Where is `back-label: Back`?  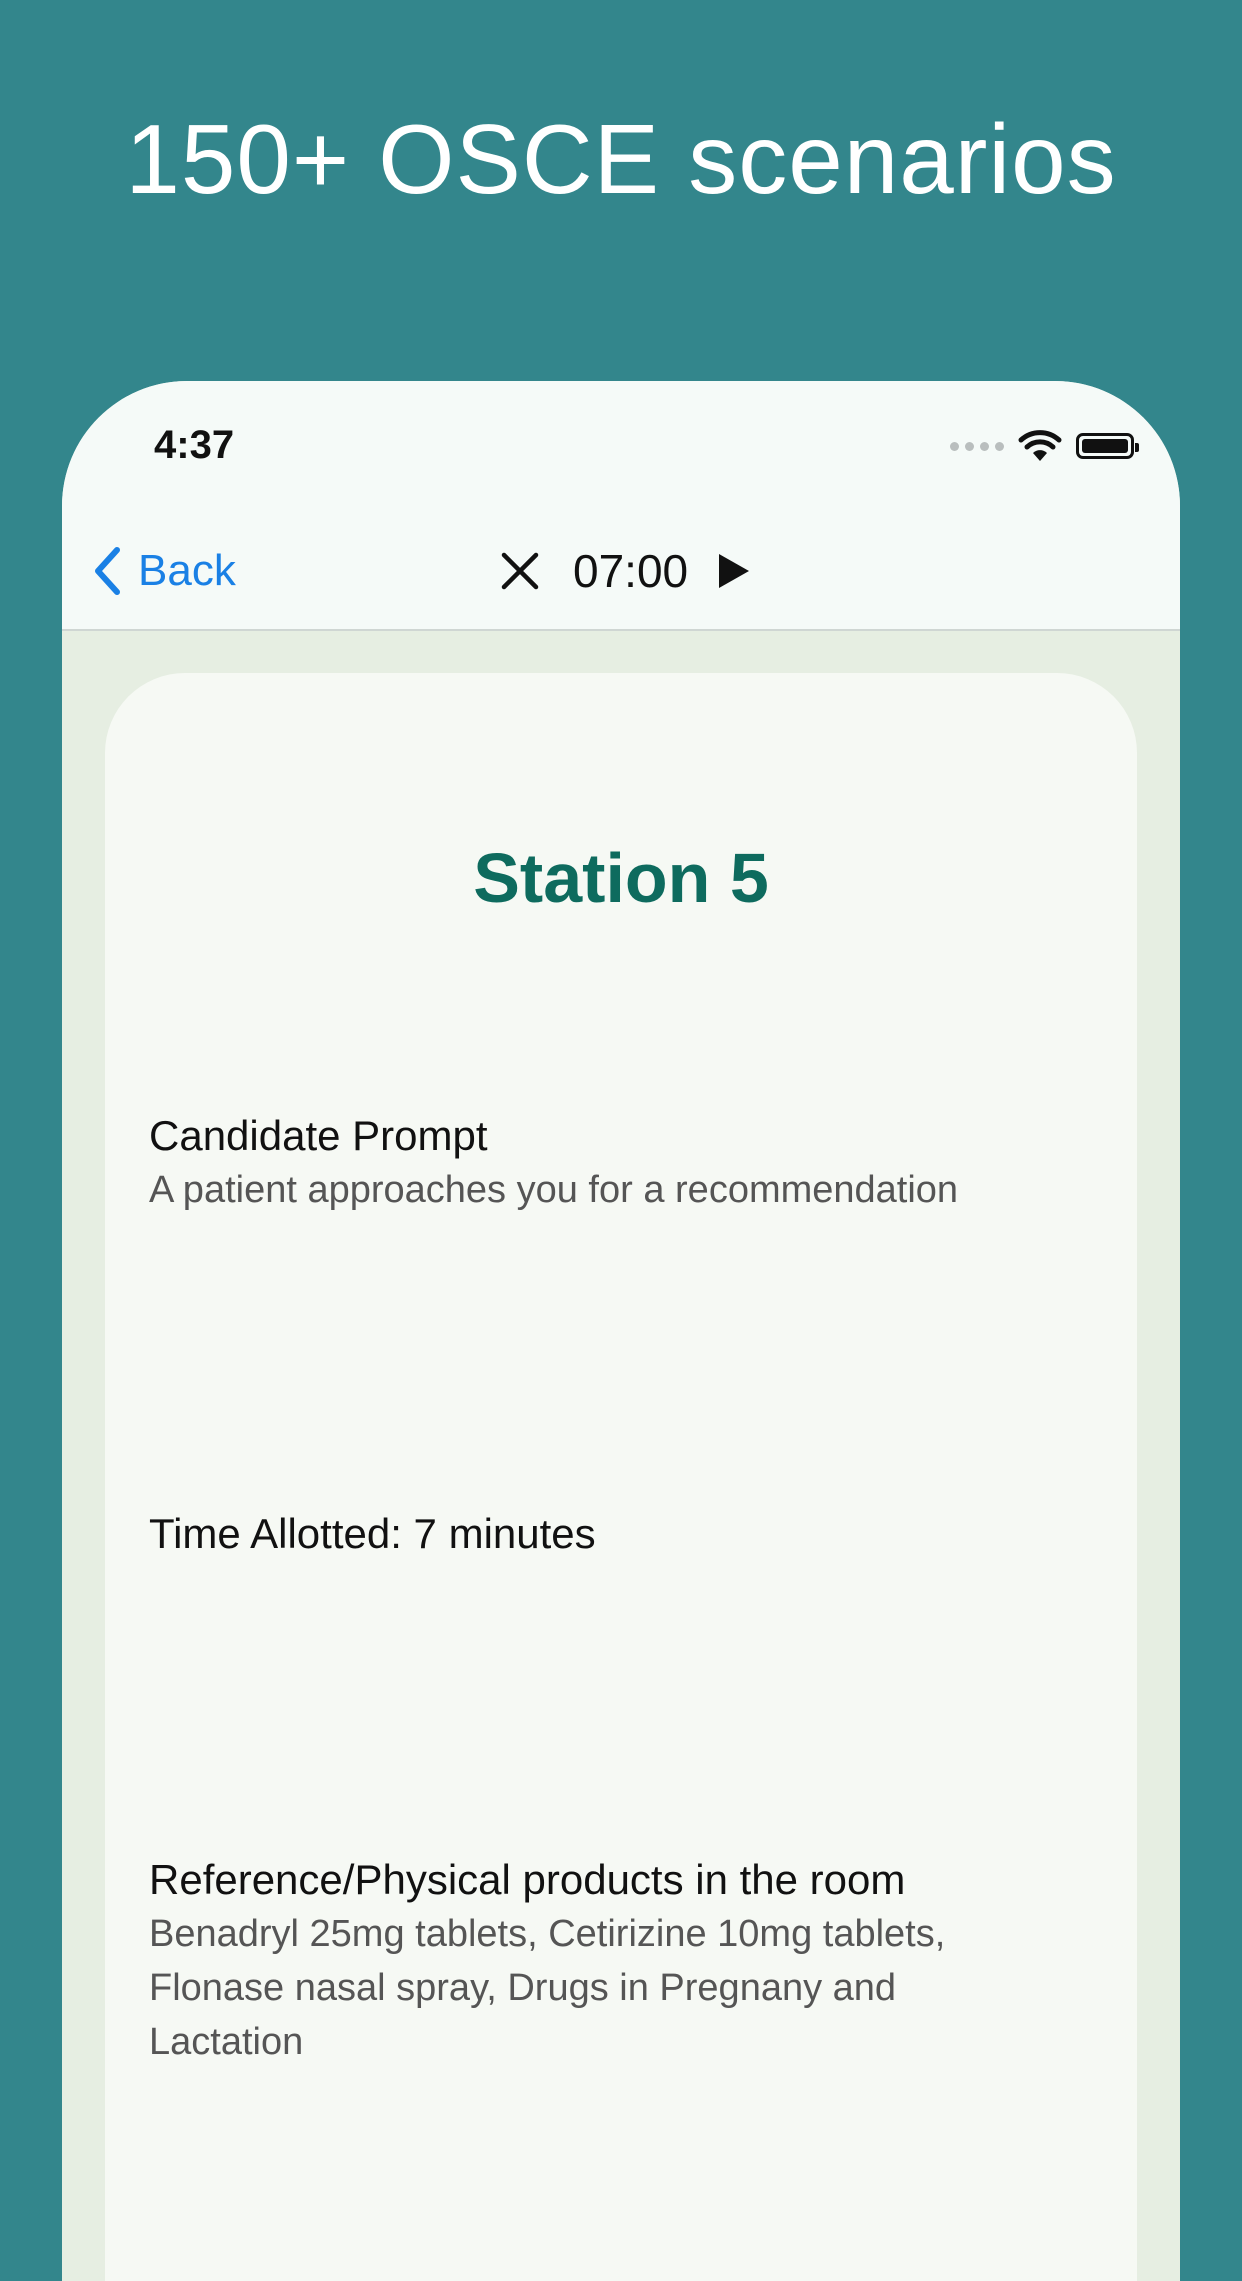
back-label: Back is located at coordinates (187, 570).